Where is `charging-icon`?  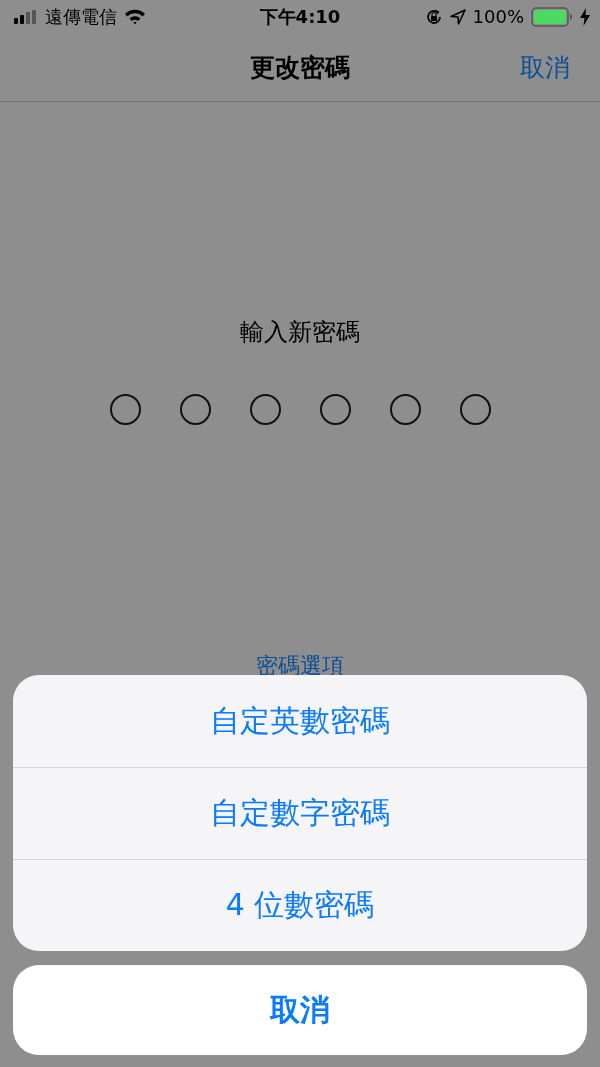
charging-icon is located at coordinates (585, 16).